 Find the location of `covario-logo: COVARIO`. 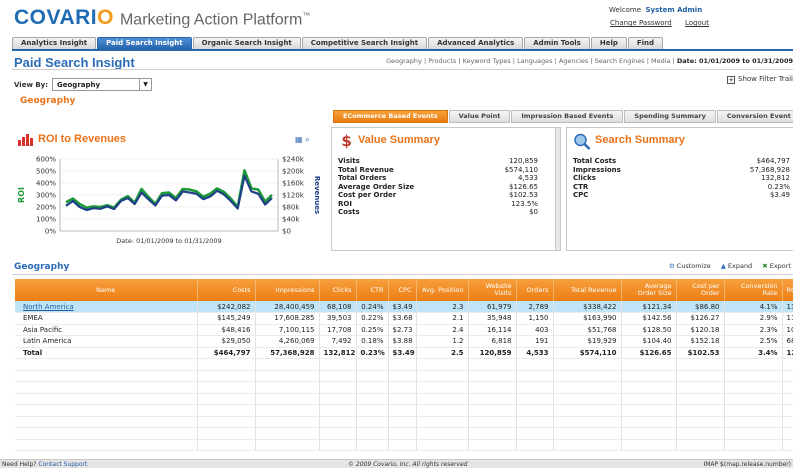

covario-logo: COVARIO is located at coordinates (64, 18).